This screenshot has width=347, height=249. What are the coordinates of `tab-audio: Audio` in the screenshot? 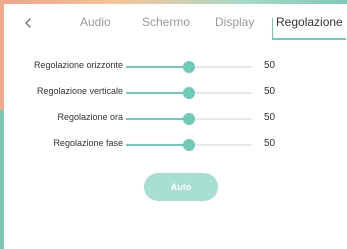 It's located at (95, 22).